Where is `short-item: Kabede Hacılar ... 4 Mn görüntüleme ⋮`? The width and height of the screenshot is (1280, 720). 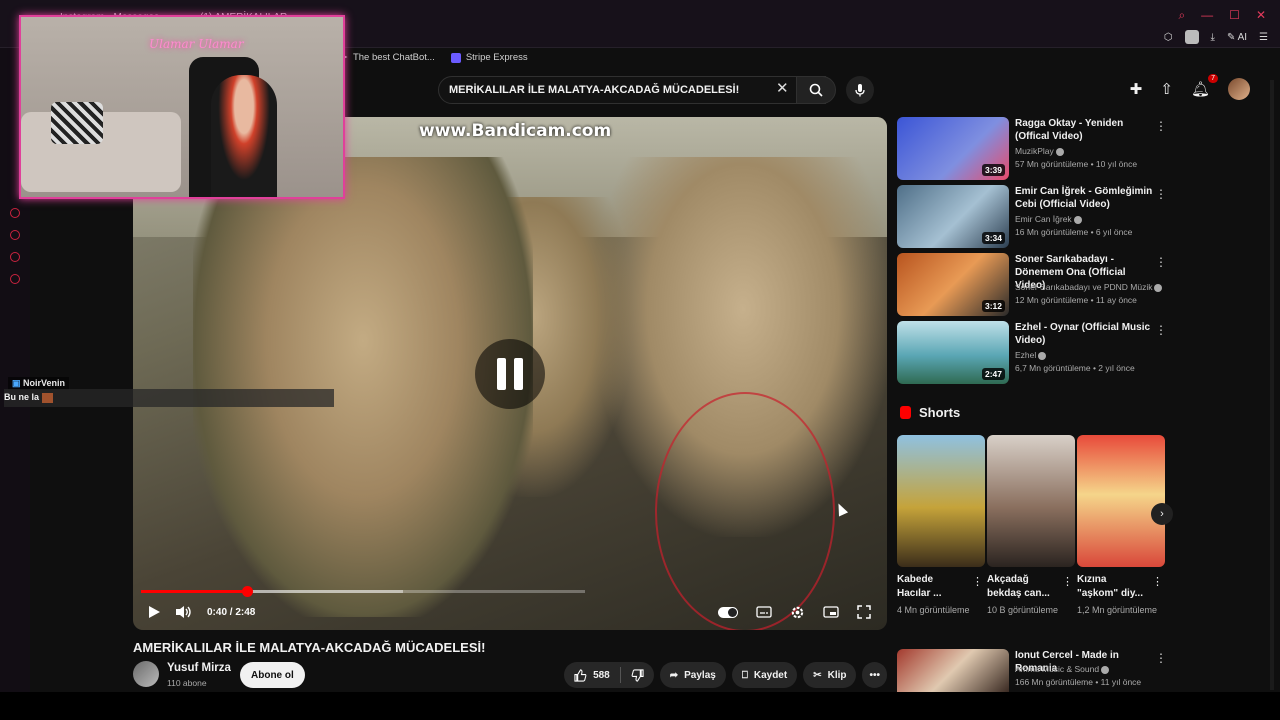 short-item: Kabede Hacılar ... 4 Mn görüntüleme ⋮ is located at coordinates (941, 526).